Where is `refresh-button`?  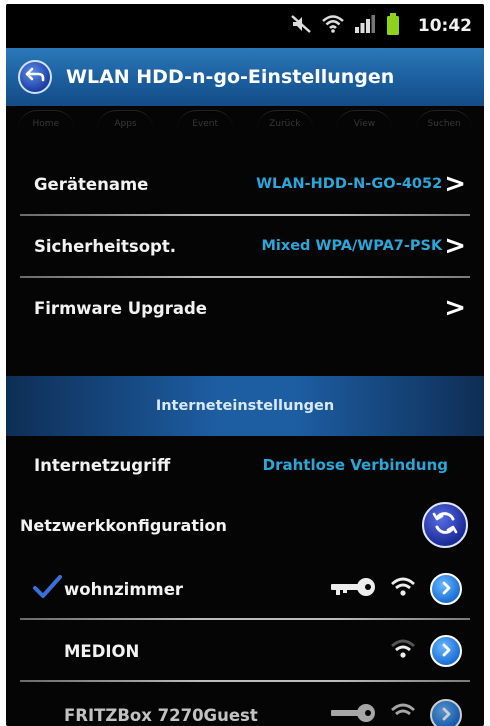
refresh-button is located at coordinates (445, 525).